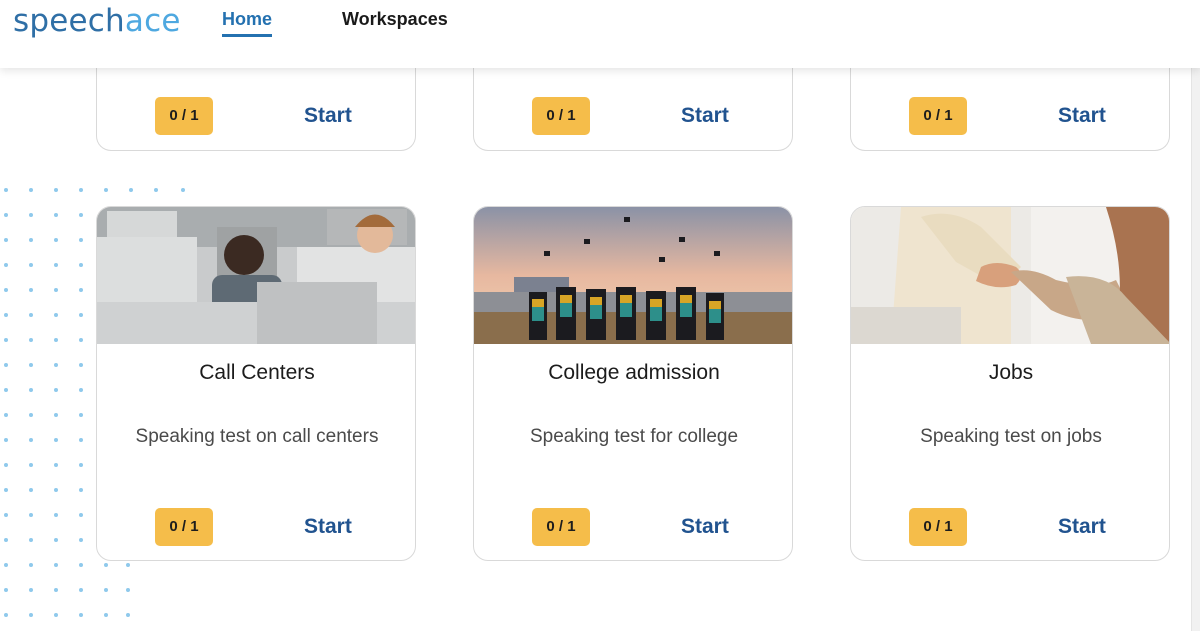 This screenshot has height=631, width=1200. I want to click on card-title: Call Centers, so click(257, 372).